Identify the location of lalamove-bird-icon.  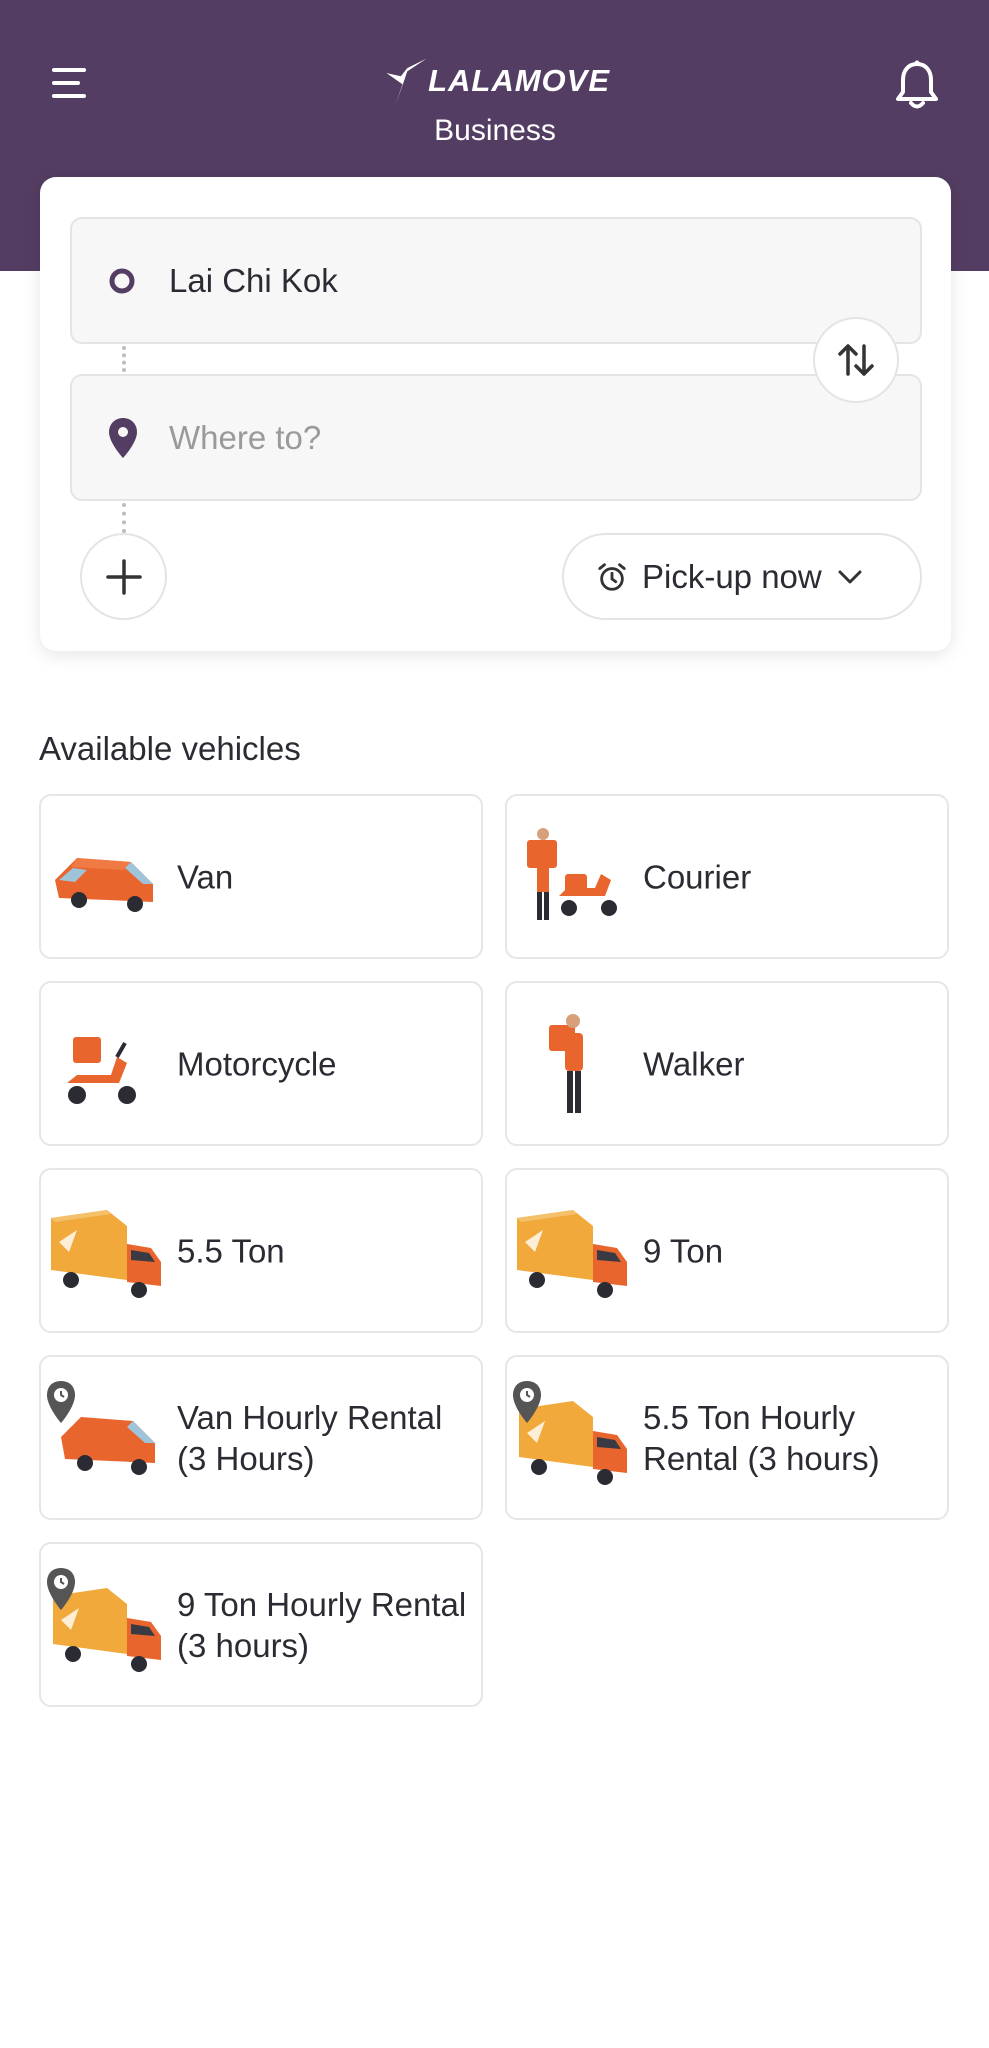
(406, 81).